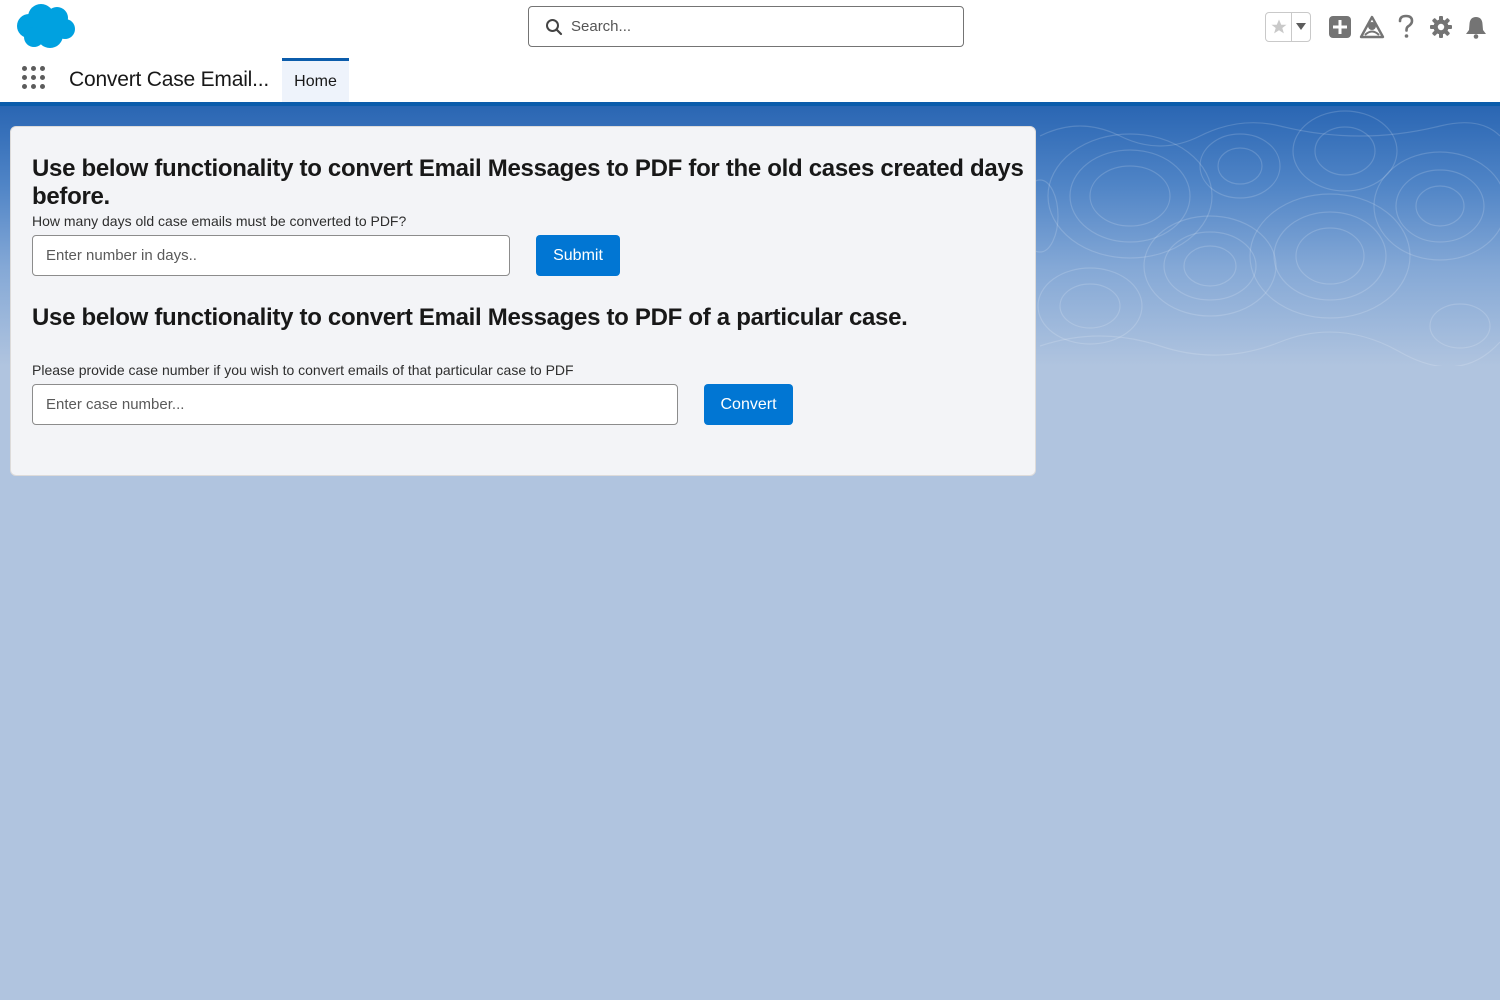  I want to click on notifications-bell-icon, so click(1476, 27).